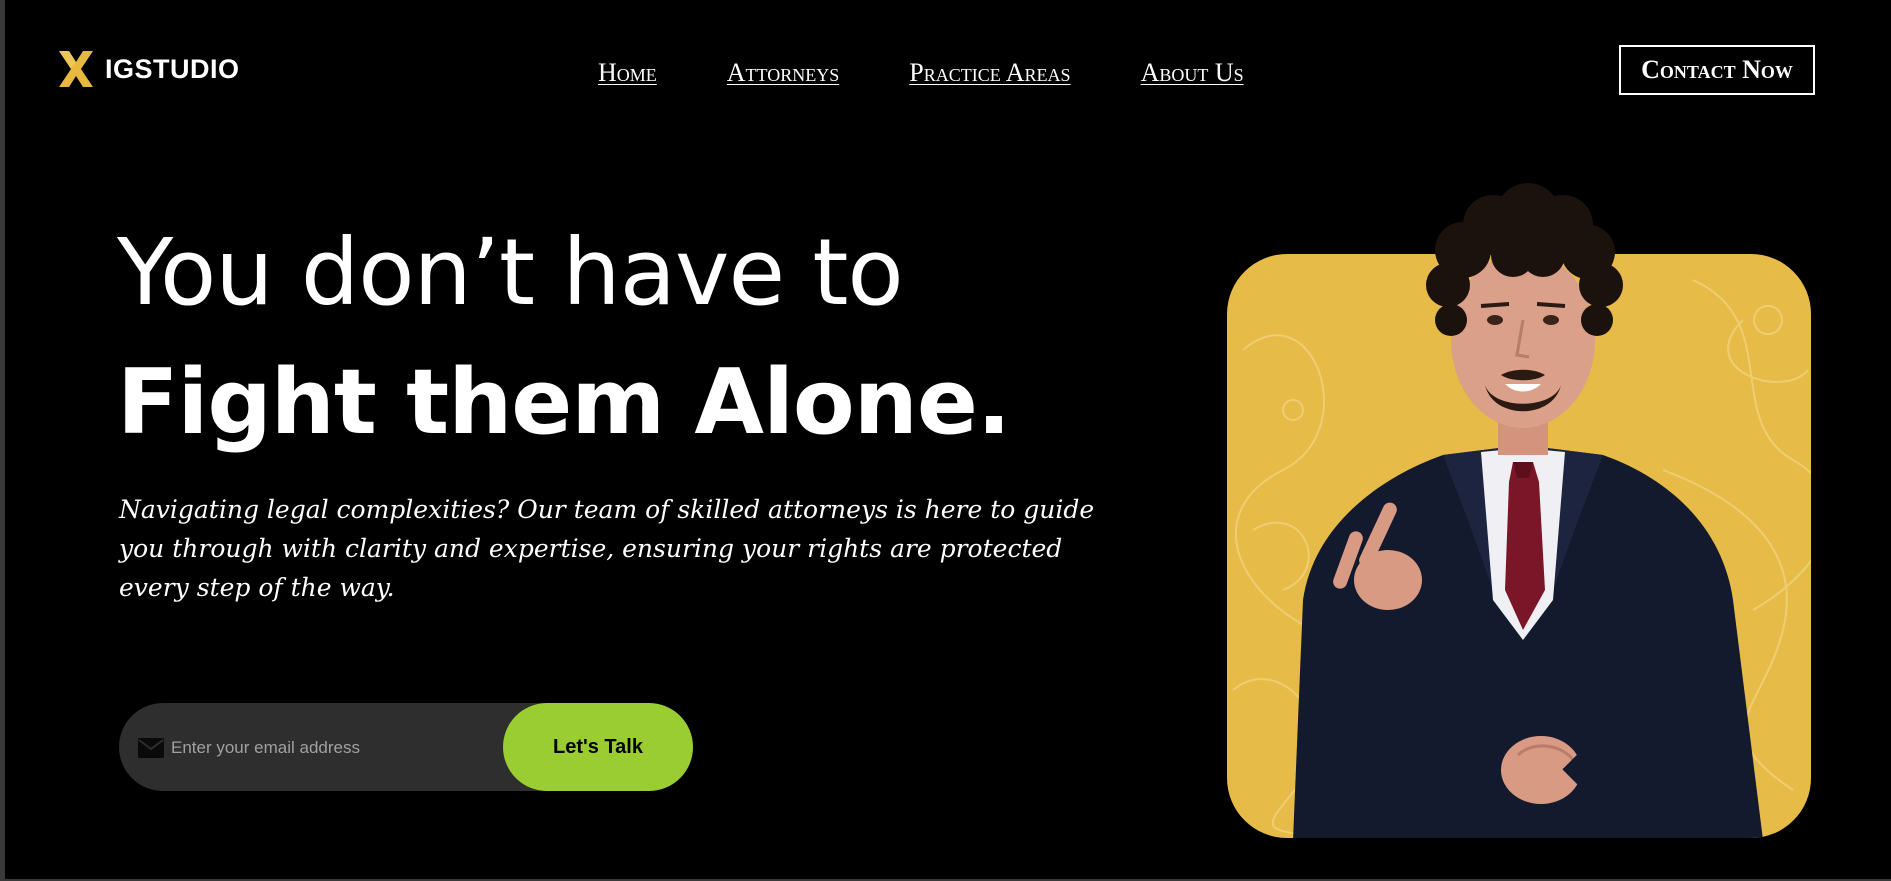 The image size is (1891, 881). What do you see at coordinates (564, 402) in the screenshot?
I see `hero-headline-line2: Fight them Alone.` at bounding box center [564, 402].